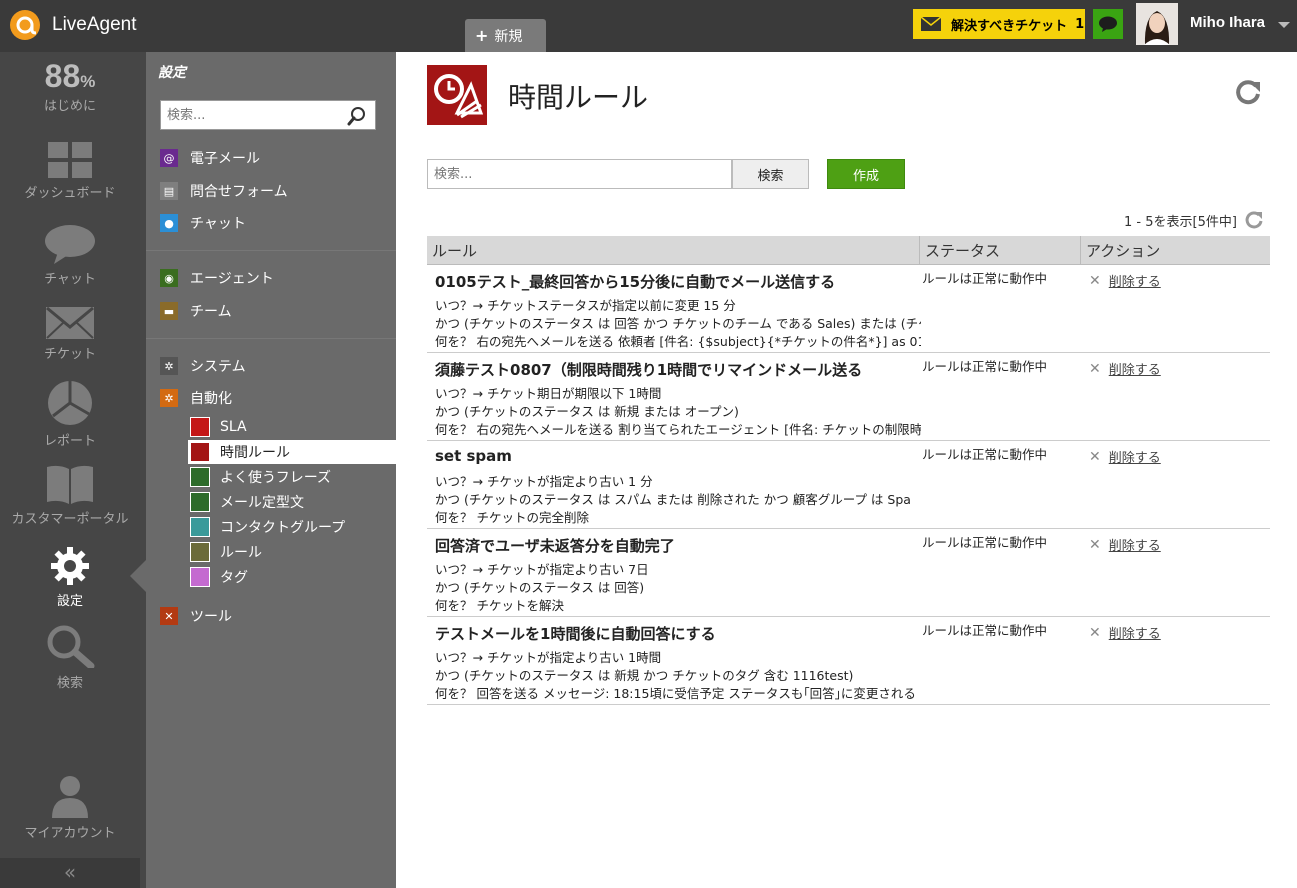  What do you see at coordinates (70, 414) in the screenshot?
I see `nav-reports: レポート` at bounding box center [70, 414].